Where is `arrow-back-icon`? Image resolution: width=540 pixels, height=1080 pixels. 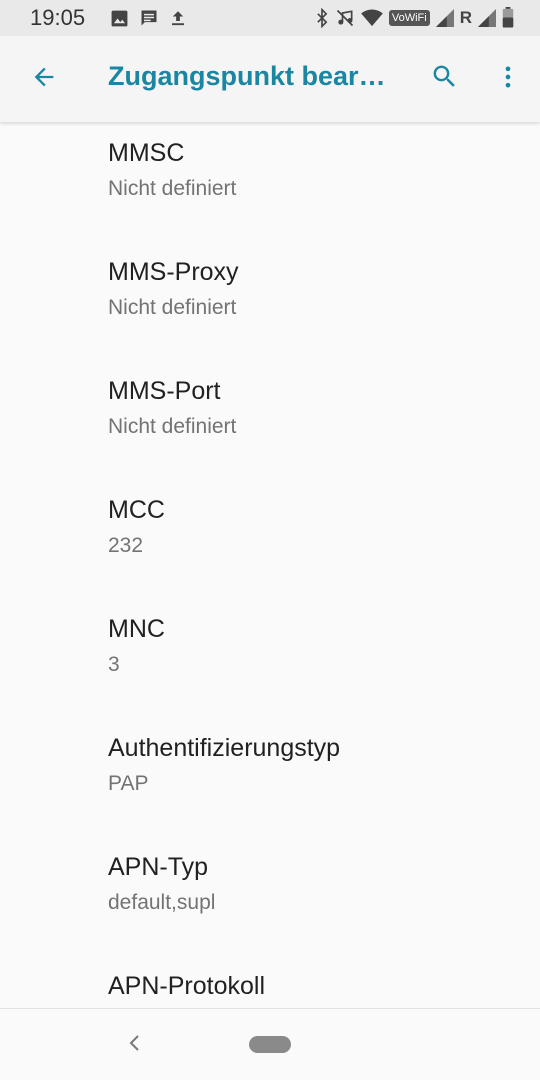
arrow-back-icon is located at coordinates (44, 79).